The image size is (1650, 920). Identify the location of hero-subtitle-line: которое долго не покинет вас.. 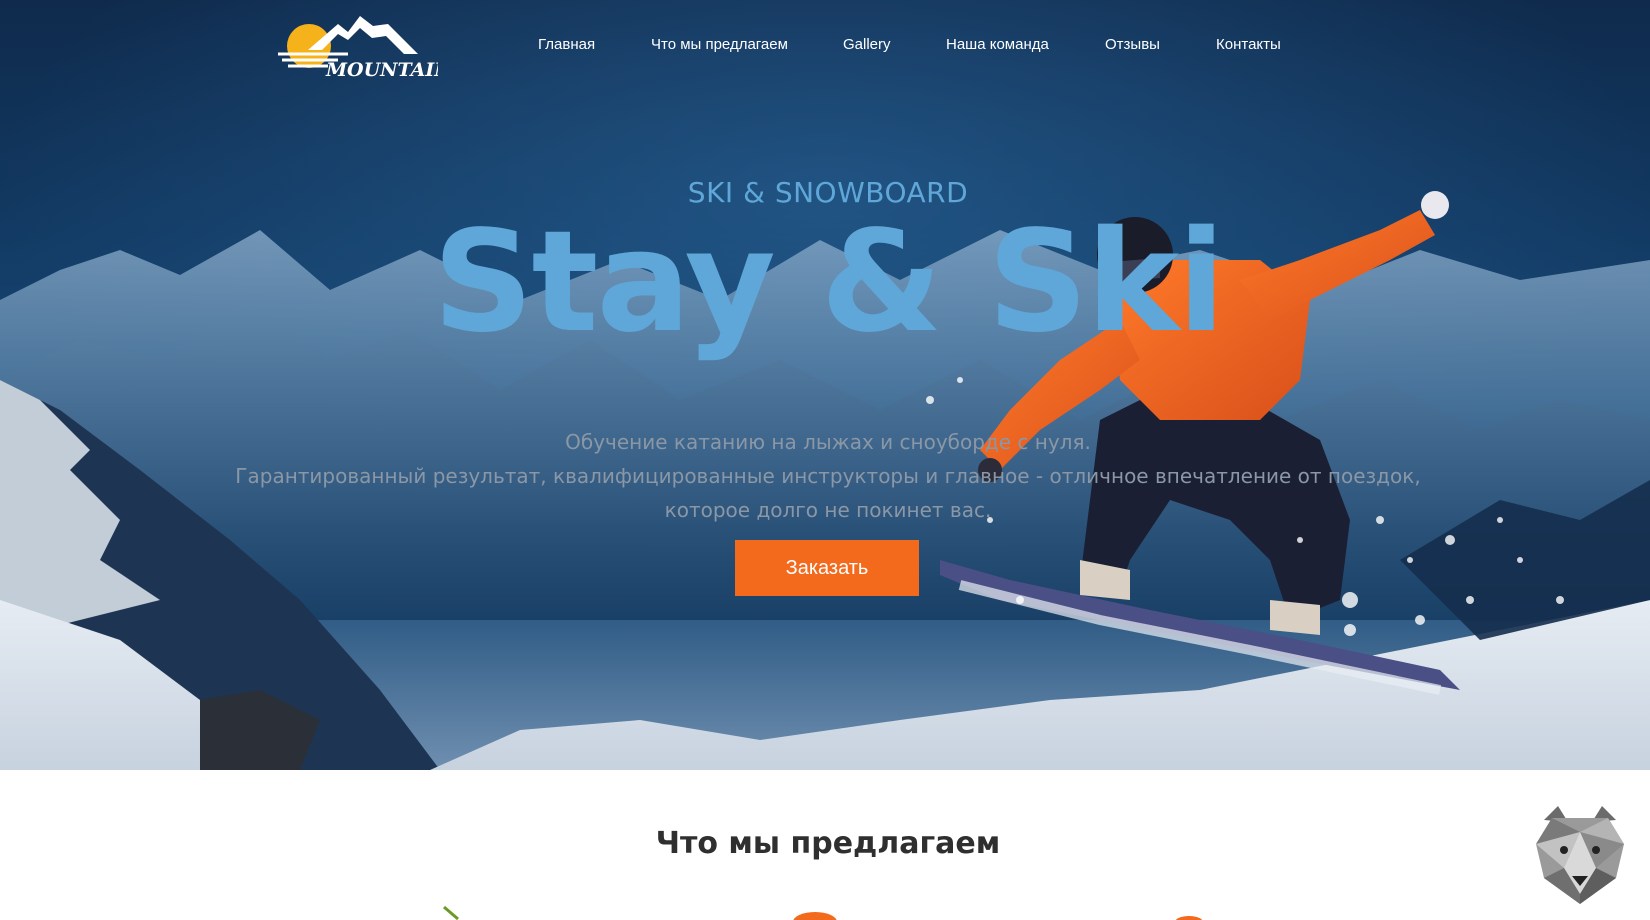
(828, 510).